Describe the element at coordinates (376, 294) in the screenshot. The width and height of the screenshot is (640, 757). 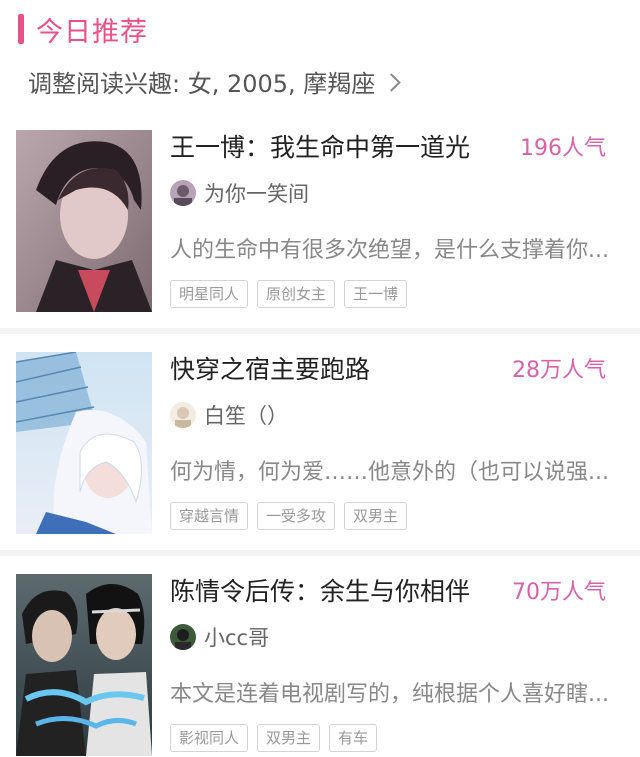
I see `tag: 王一博` at that location.